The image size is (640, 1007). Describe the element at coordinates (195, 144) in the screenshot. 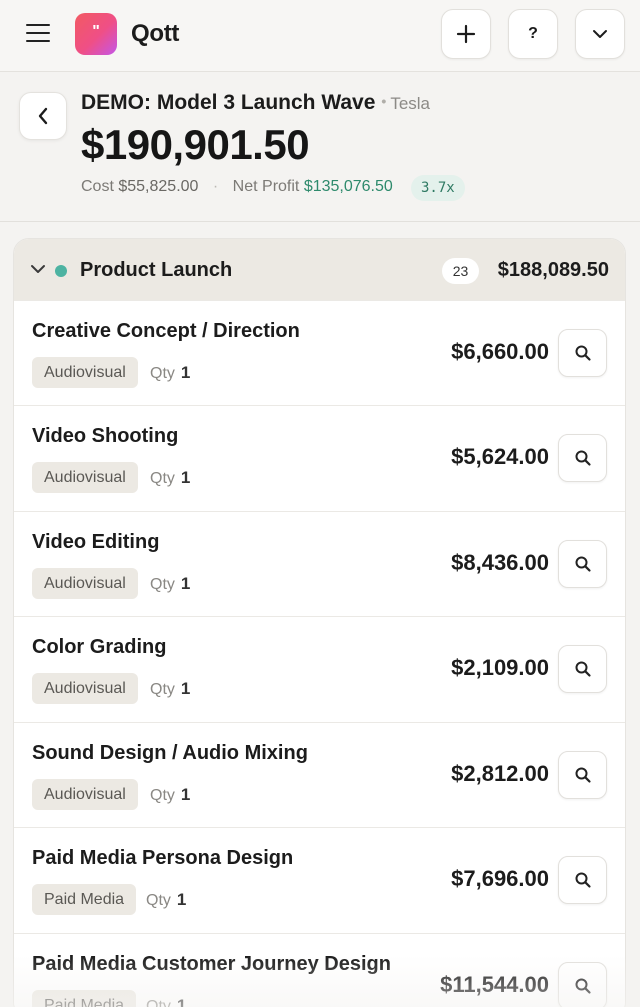

I see `project-total: $190,901.50` at that location.